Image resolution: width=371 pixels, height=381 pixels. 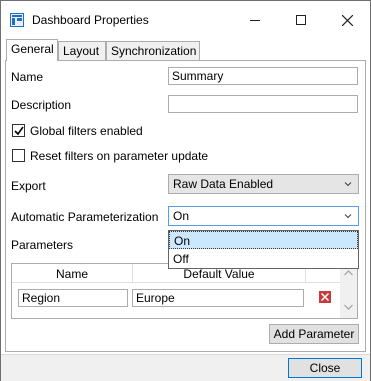 I want to click on description-label: Description, so click(x=41, y=105).